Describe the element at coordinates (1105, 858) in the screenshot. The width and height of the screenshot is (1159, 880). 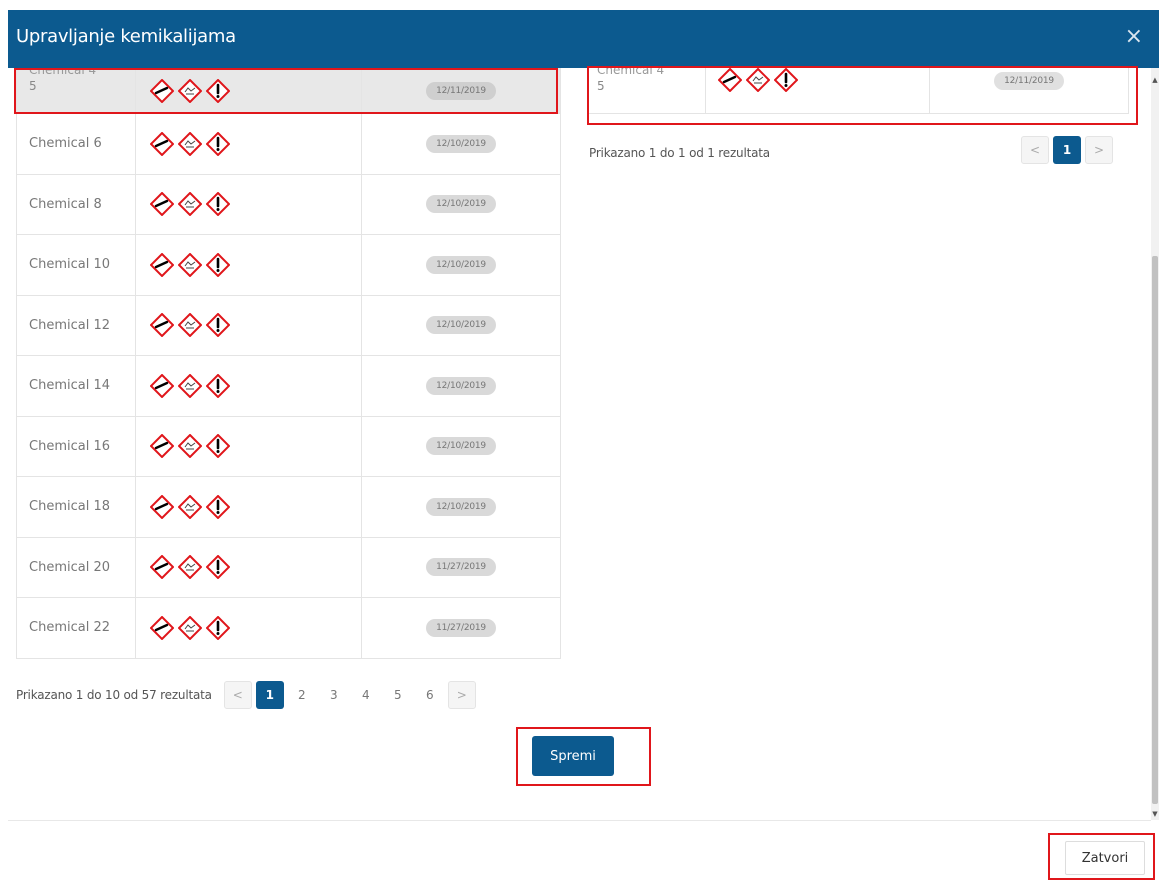
I see `close-button: Zatvori` at that location.